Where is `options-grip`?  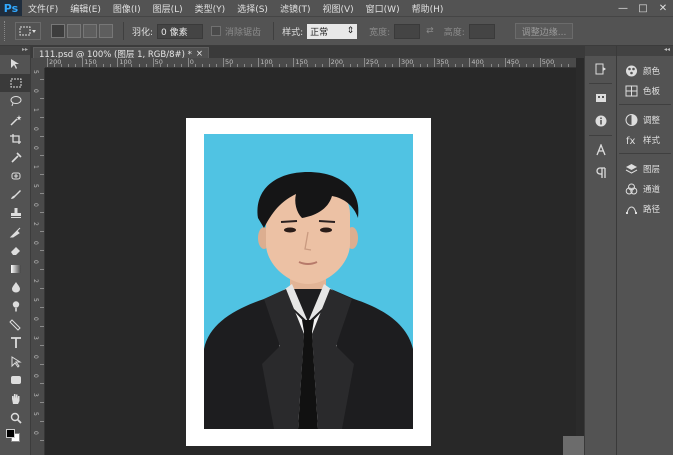 options-grip is located at coordinates (5, 31).